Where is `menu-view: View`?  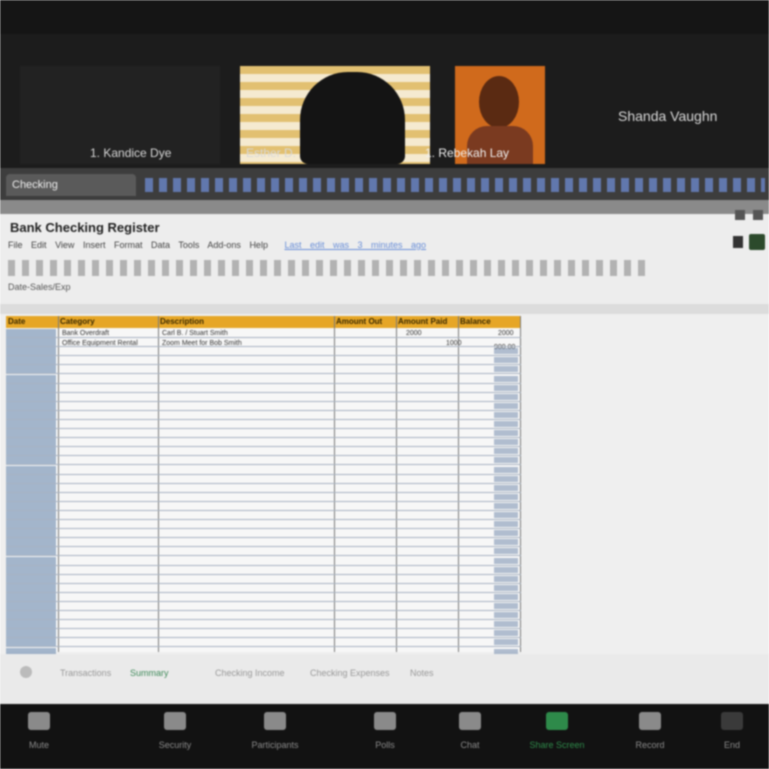
menu-view: View is located at coordinates (64, 245).